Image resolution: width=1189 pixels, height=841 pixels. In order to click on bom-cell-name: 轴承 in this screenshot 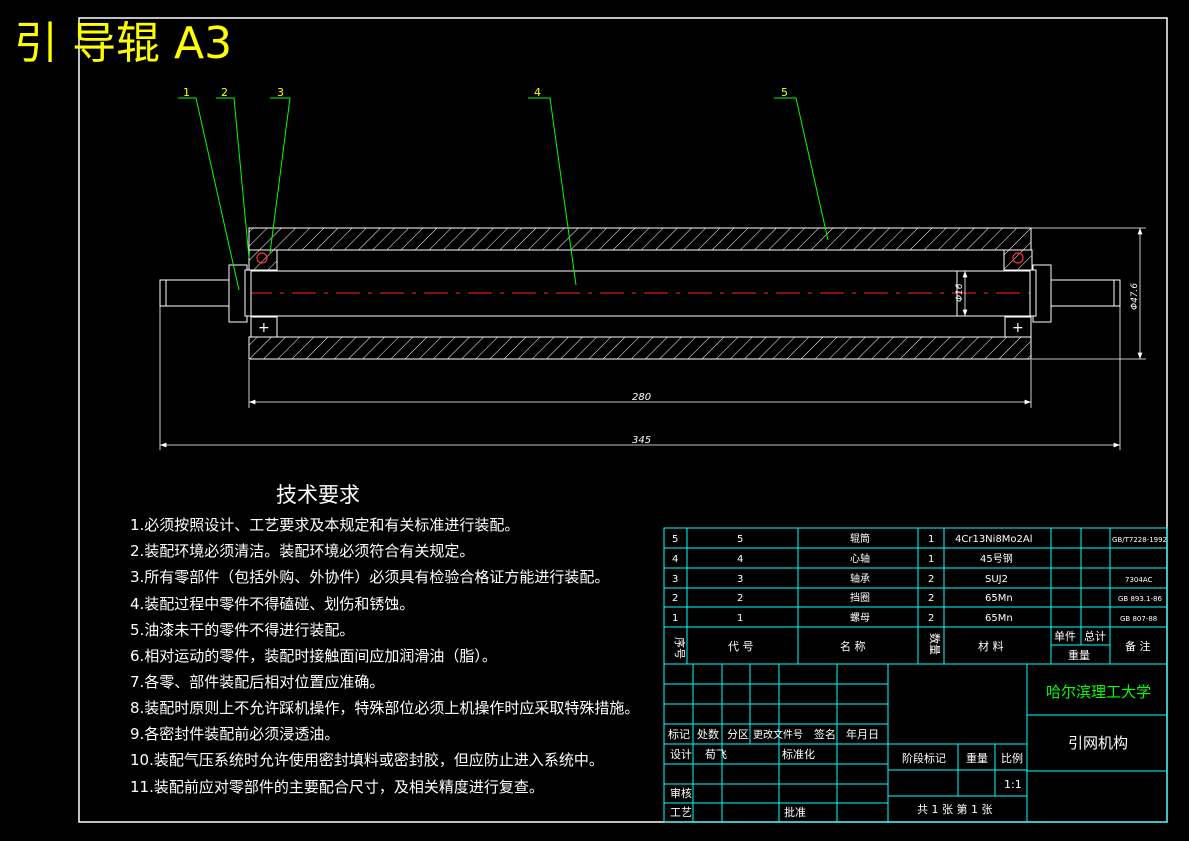, I will do `click(860, 578)`.